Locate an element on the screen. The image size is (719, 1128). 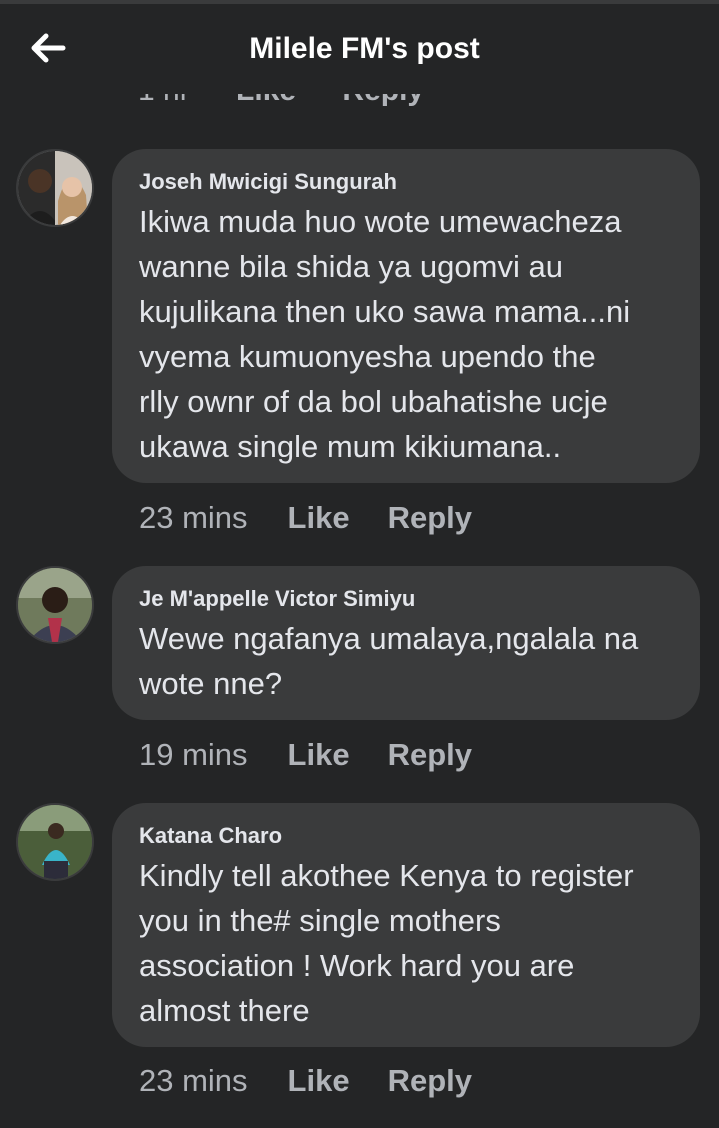
comment-actions: 19 mins Like Reply is located at coordinates (324, 755).